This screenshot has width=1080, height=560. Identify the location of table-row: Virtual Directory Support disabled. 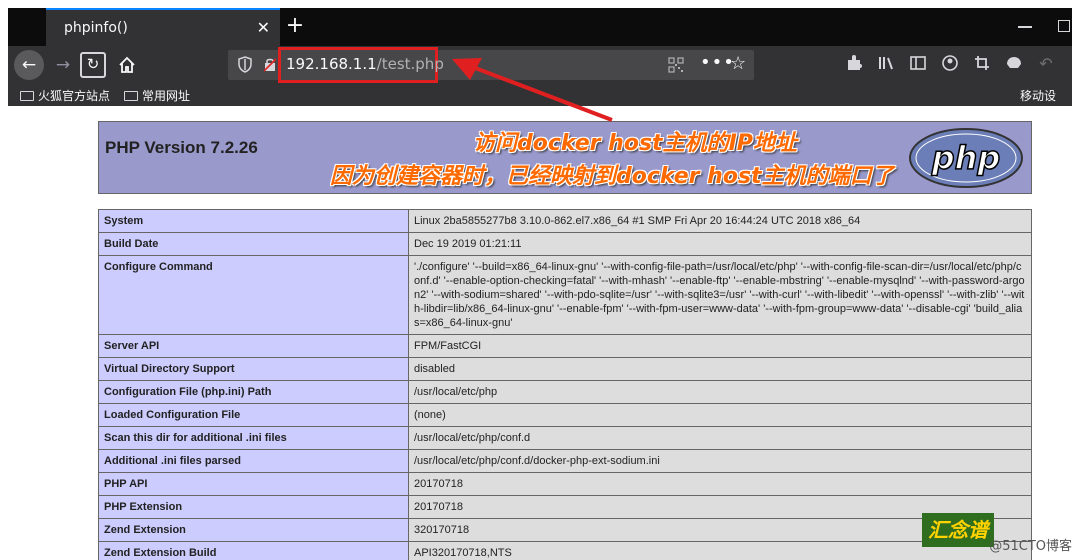
(565, 369).